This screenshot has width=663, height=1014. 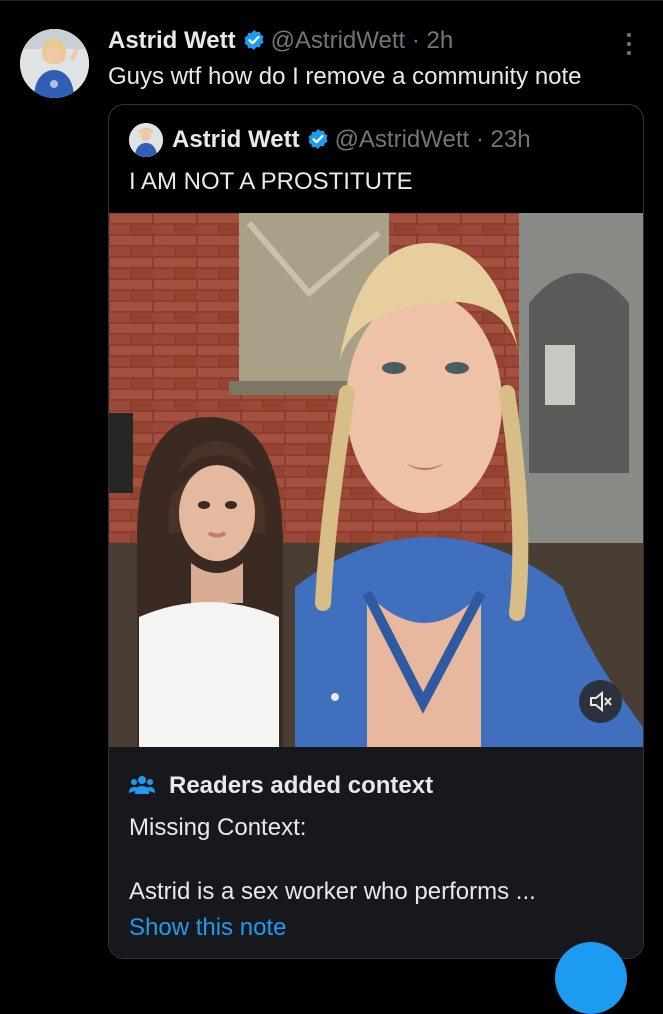 I want to click on quoted-author-name: Astrid Wett, so click(x=236, y=139).